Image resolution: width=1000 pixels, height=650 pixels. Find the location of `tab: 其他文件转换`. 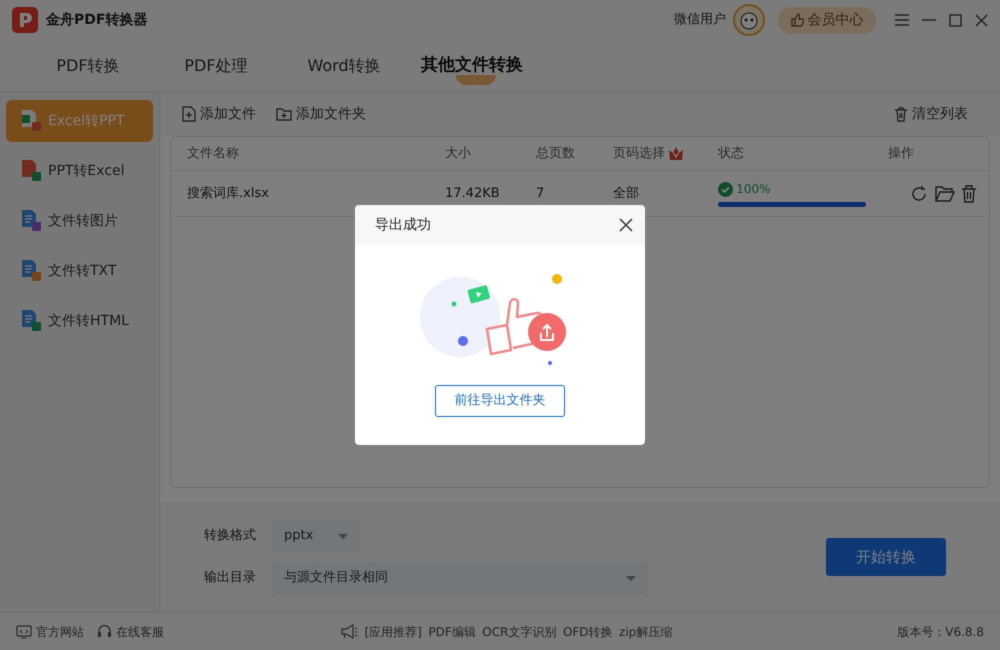

tab: 其他文件转换 is located at coordinates (472, 65).